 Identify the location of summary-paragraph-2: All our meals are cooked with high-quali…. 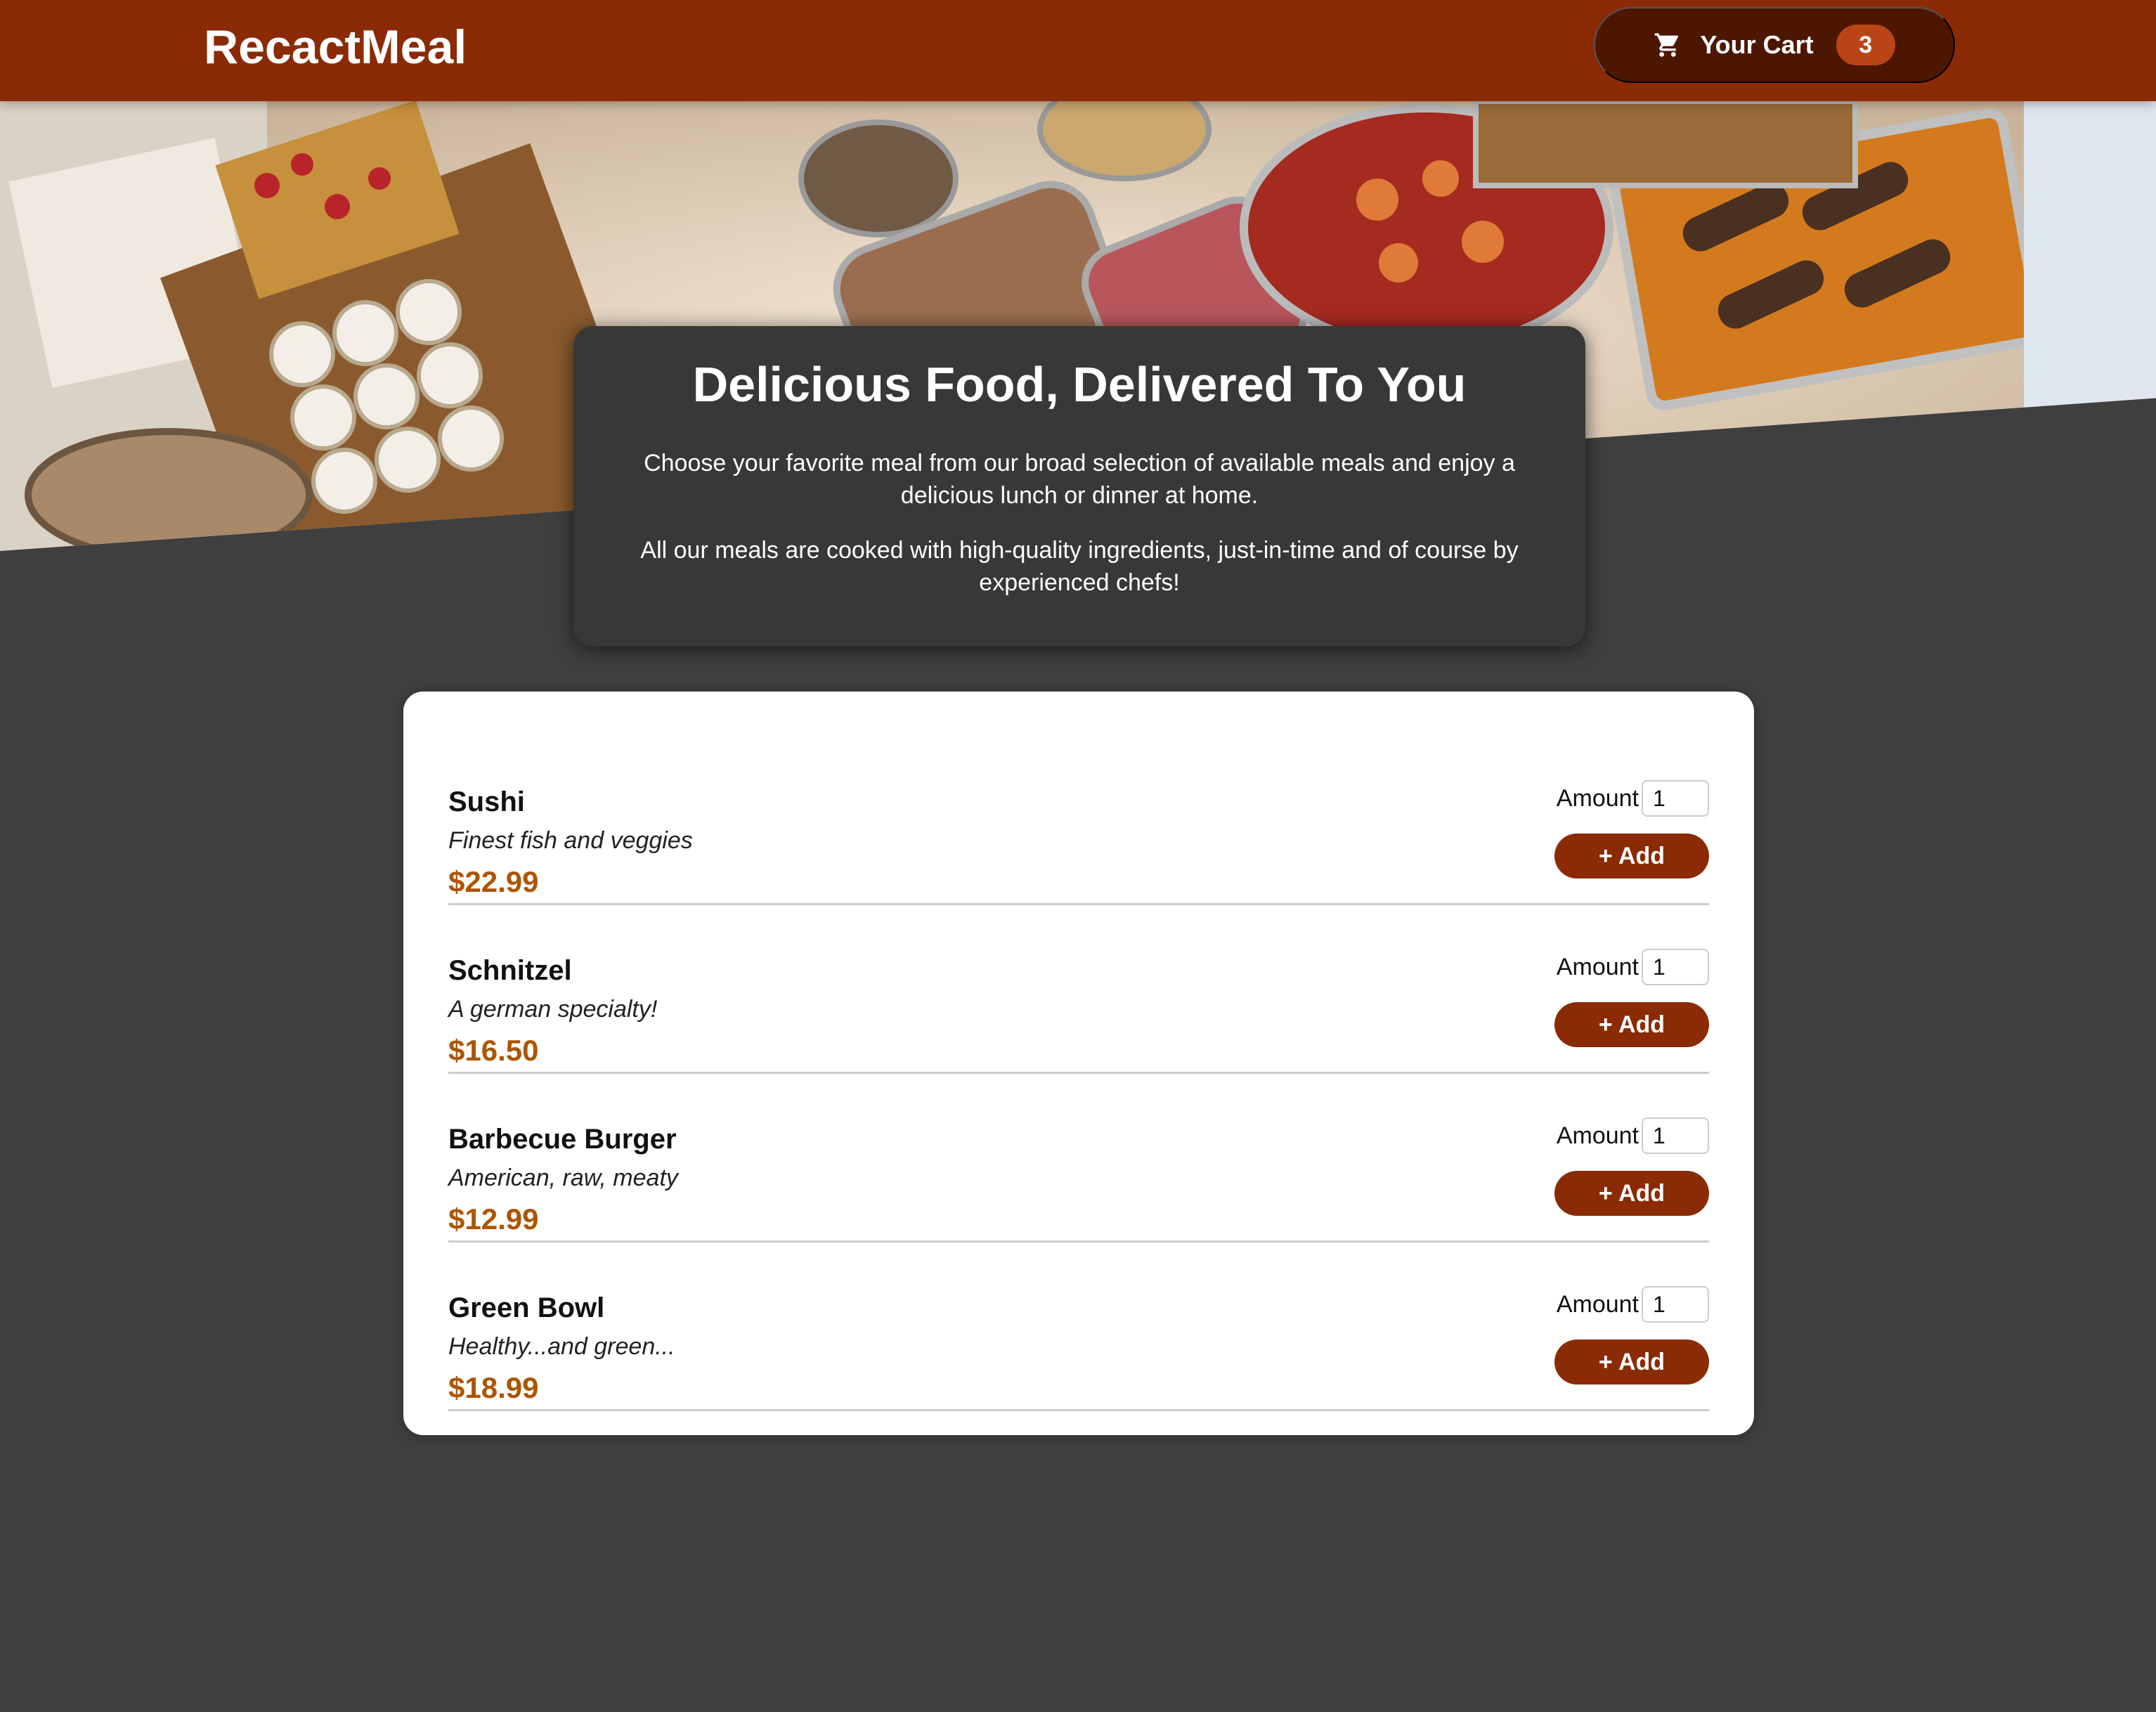
(1079, 567).